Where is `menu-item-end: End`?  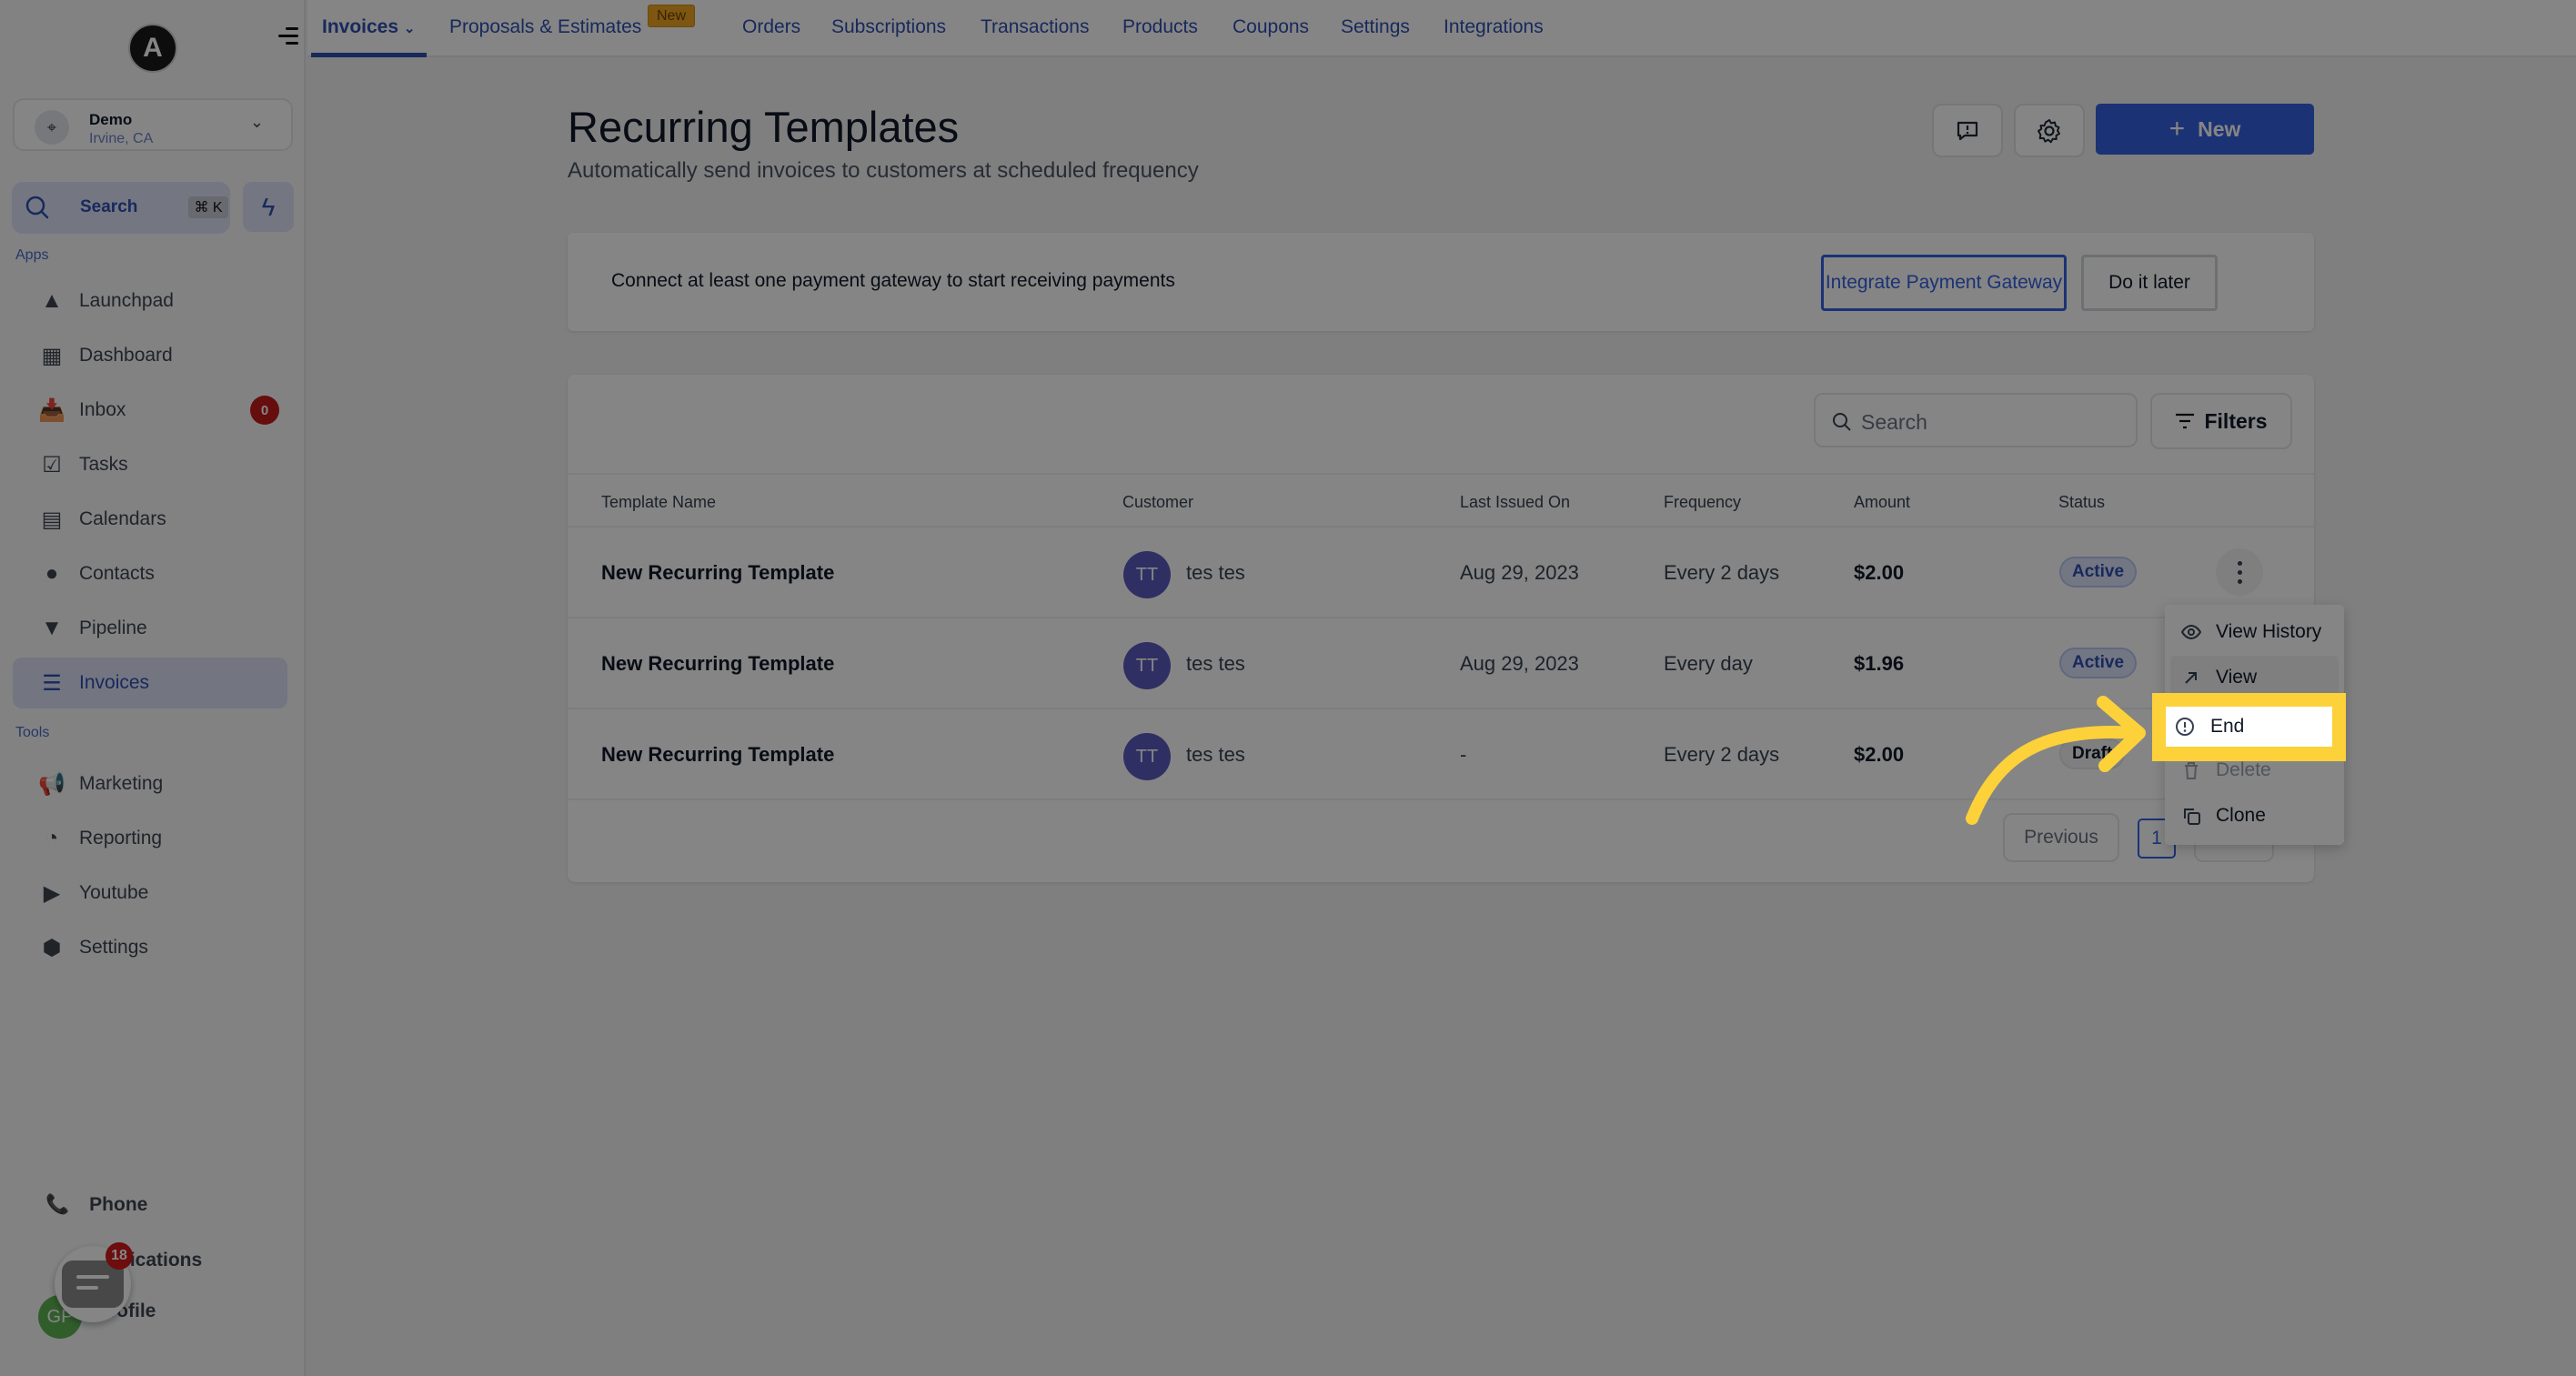 menu-item-end: End is located at coordinates (2249, 727).